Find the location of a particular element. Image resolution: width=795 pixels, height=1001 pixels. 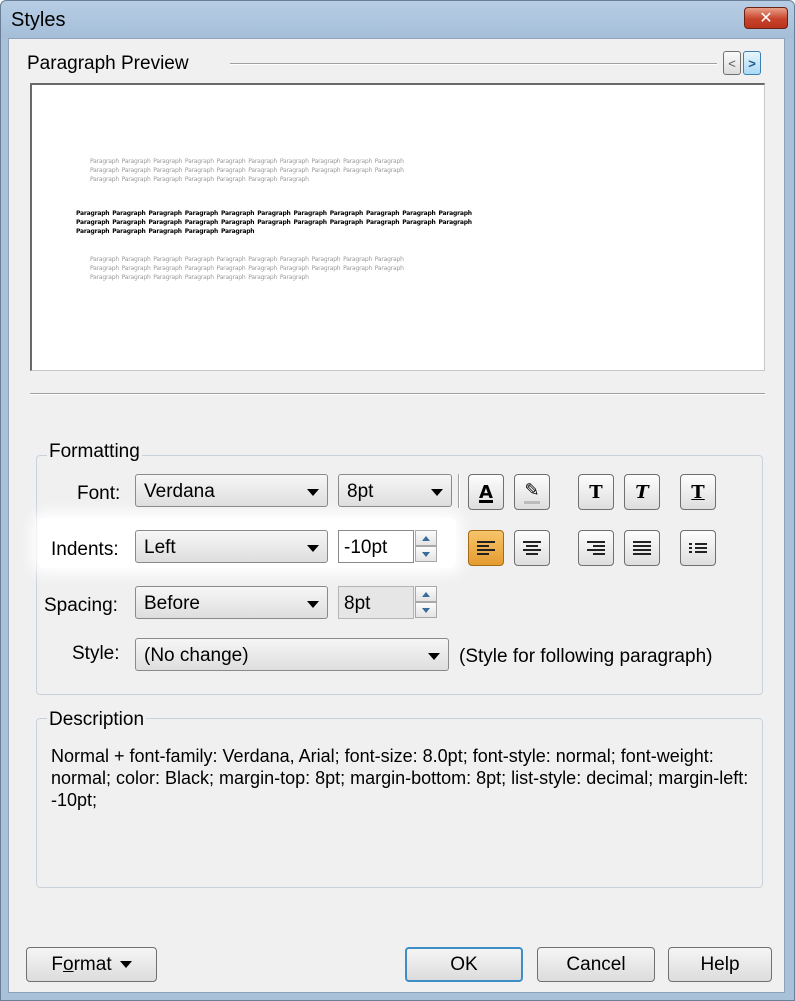

ok-button-label: OK is located at coordinates (464, 964).